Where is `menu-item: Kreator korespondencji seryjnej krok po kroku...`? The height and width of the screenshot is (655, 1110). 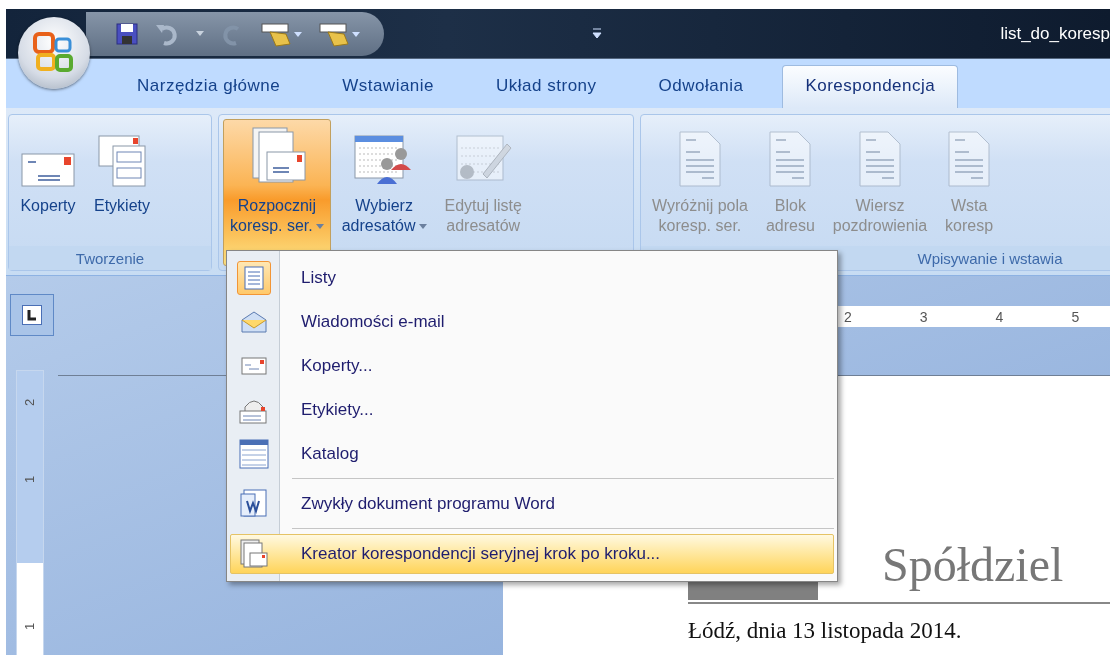 menu-item: Kreator korespondencji seryjnej krok po kroku... is located at coordinates (532, 554).